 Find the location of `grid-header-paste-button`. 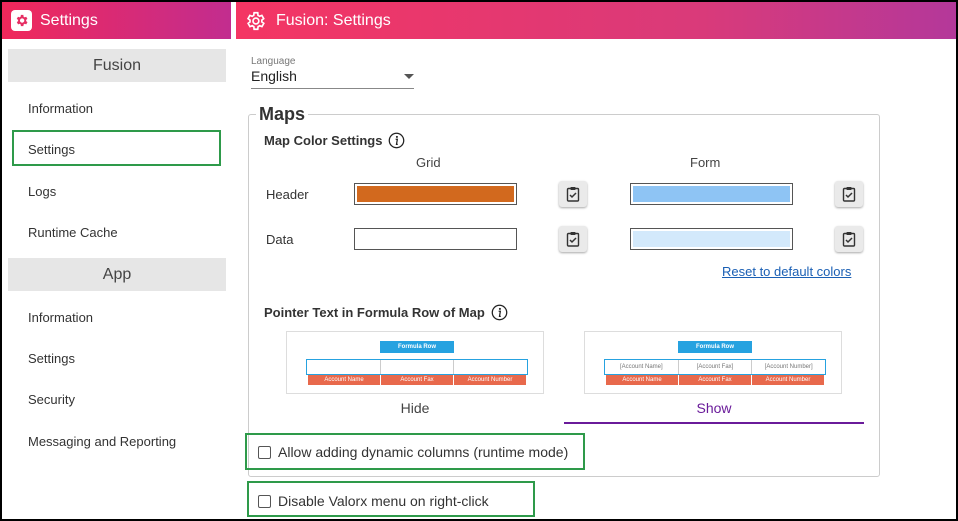

grid-header-paste-button is located at coordinates (573, 194).